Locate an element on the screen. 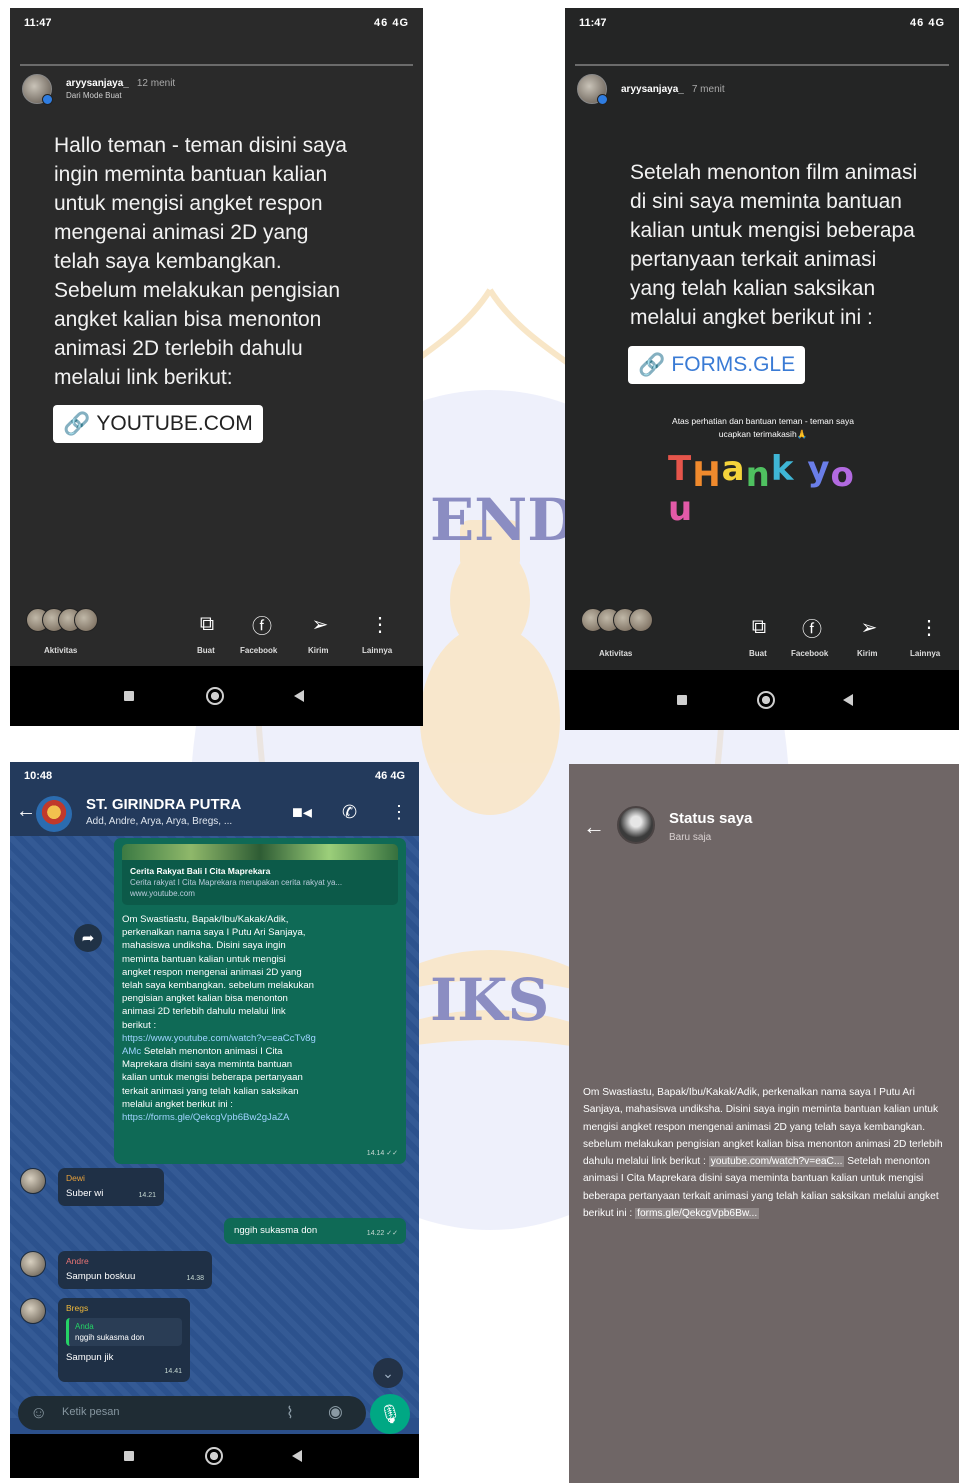 The height and width of the screenshot is (1483, 959). scroll-down-button: ⌄ is located at coordinates (388, 1373).